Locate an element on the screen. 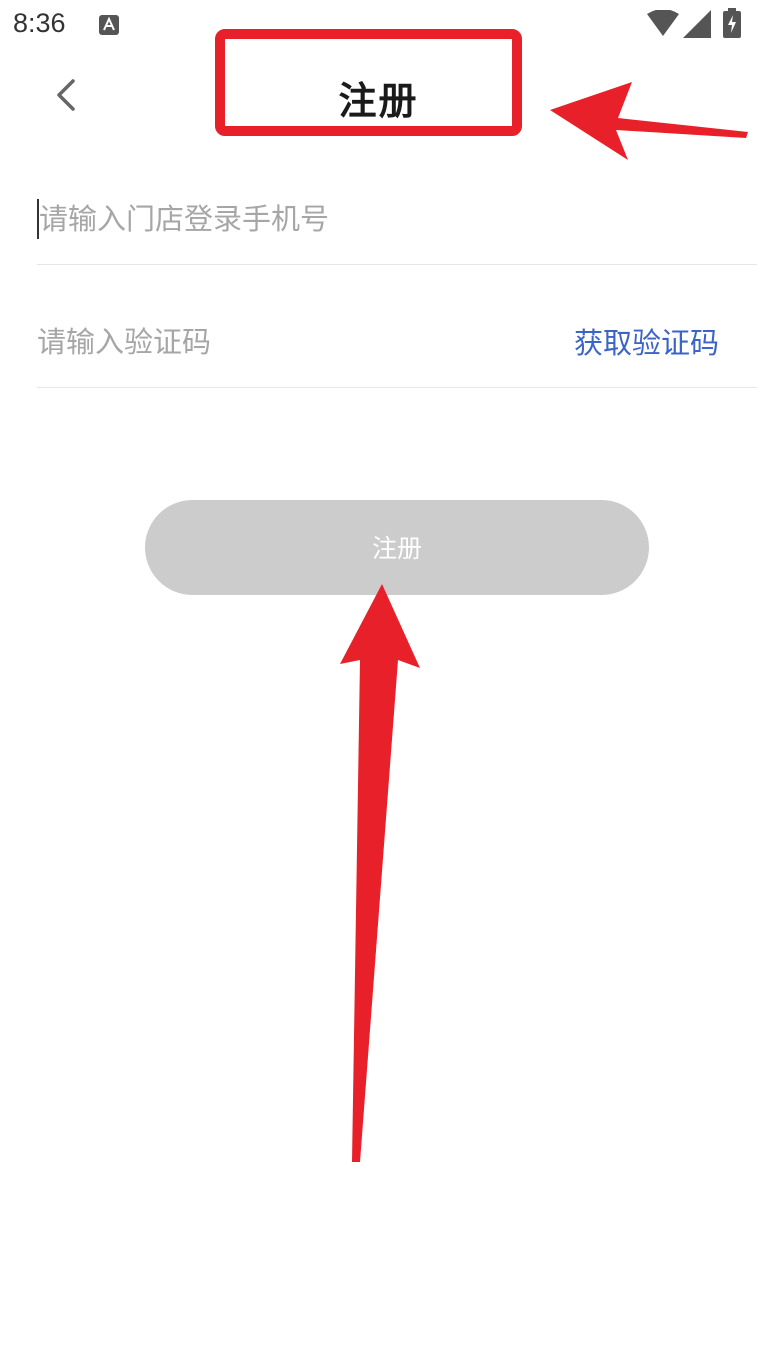 The image size is (757, 1345). status-bar: 8:36 is located at coordinates (378, 25).